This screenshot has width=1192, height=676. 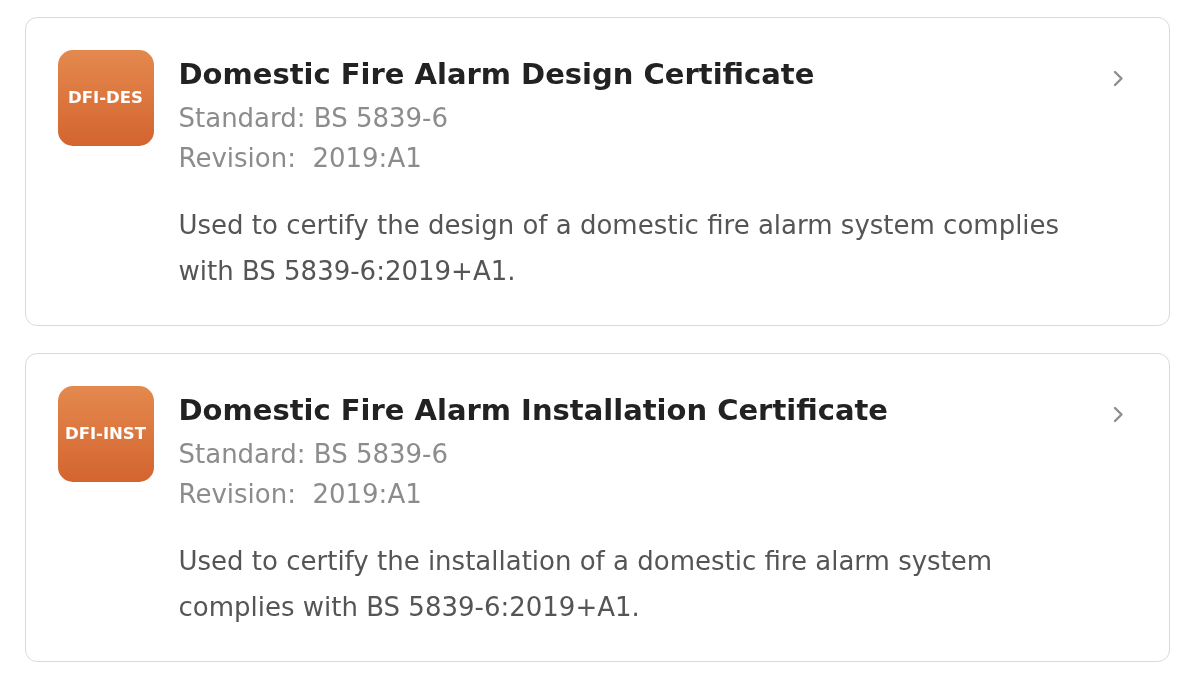 What do you see at coordinates (497, 74) in the screenshot?
I see `certificate-title: Domestic Fire Alarm Design Certificate` at bounding box center [497, 74].